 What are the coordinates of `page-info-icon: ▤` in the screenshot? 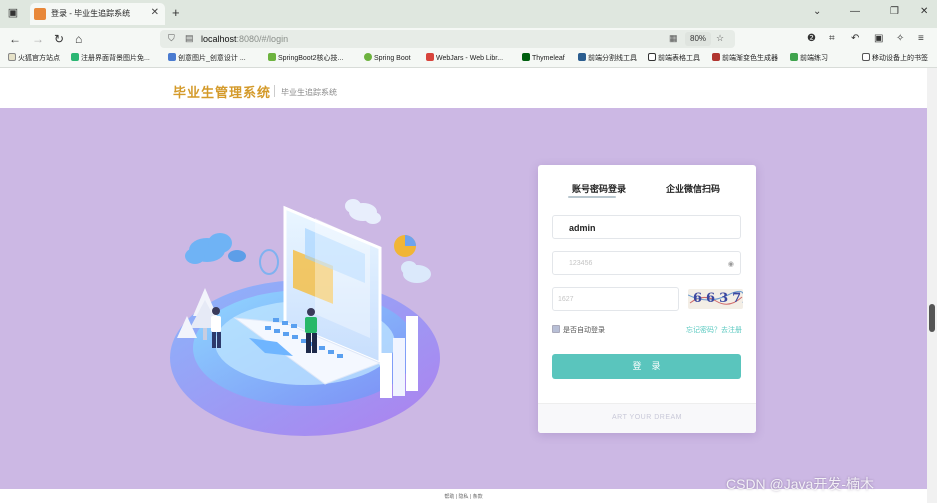 It's located at (189, 38).